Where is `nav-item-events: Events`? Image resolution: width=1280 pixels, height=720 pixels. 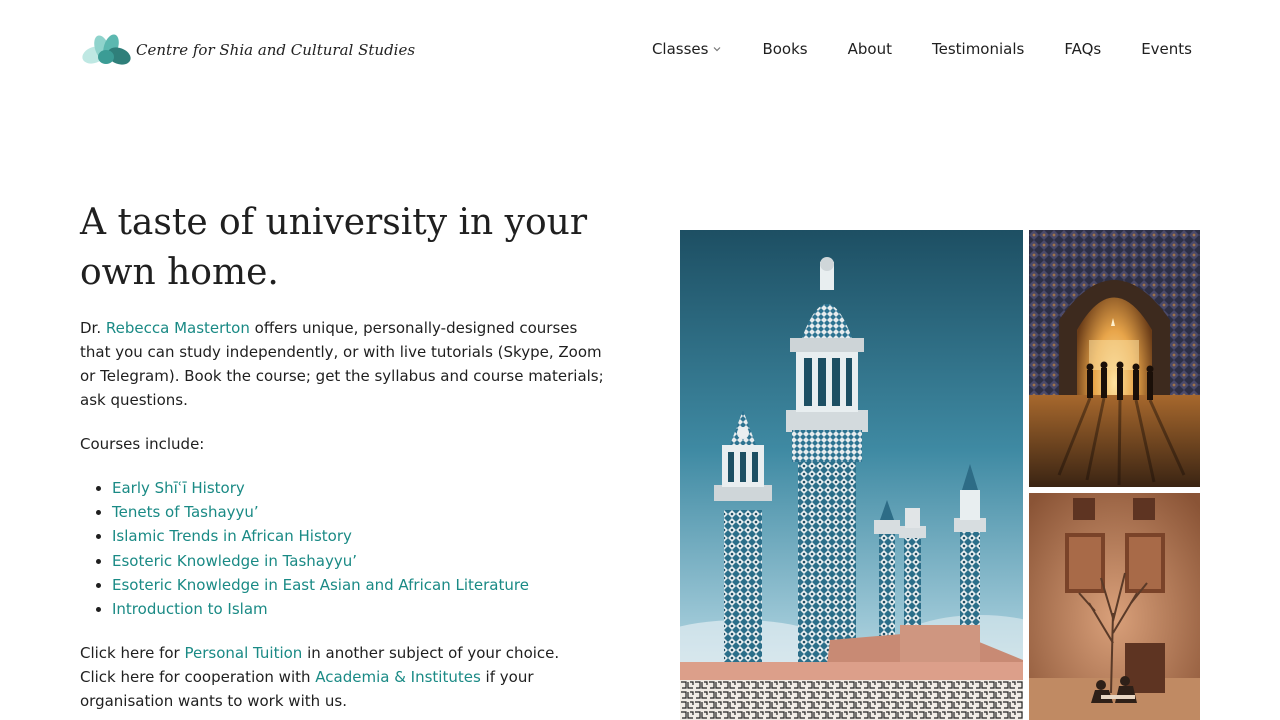
nav-item-events: Events is located at coordinates (1166, 49).